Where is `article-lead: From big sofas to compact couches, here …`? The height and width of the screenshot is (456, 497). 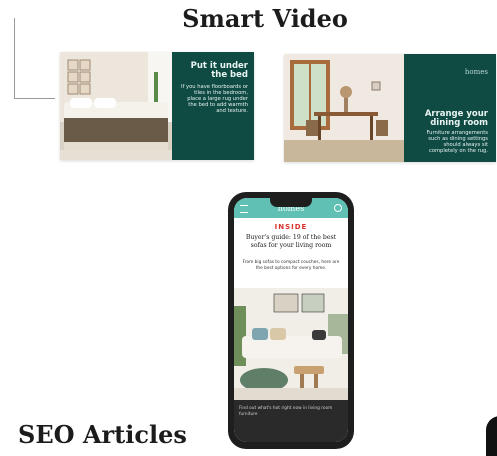 article-lead: From big sofas to compact couches, here … is located at coordinates (291, 265).